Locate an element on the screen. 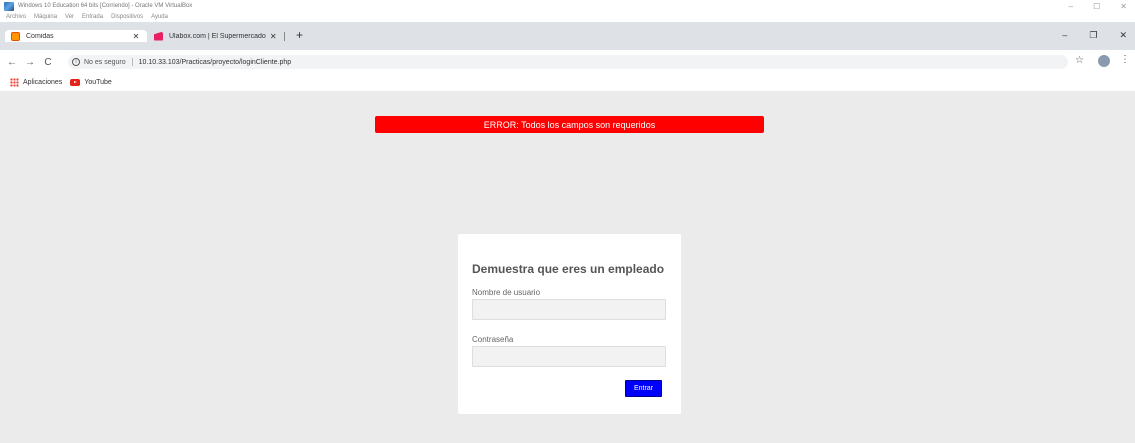 The height and width of the screenshot is (443, 1135). reload-icon: C is located at coordinates (48, 62).